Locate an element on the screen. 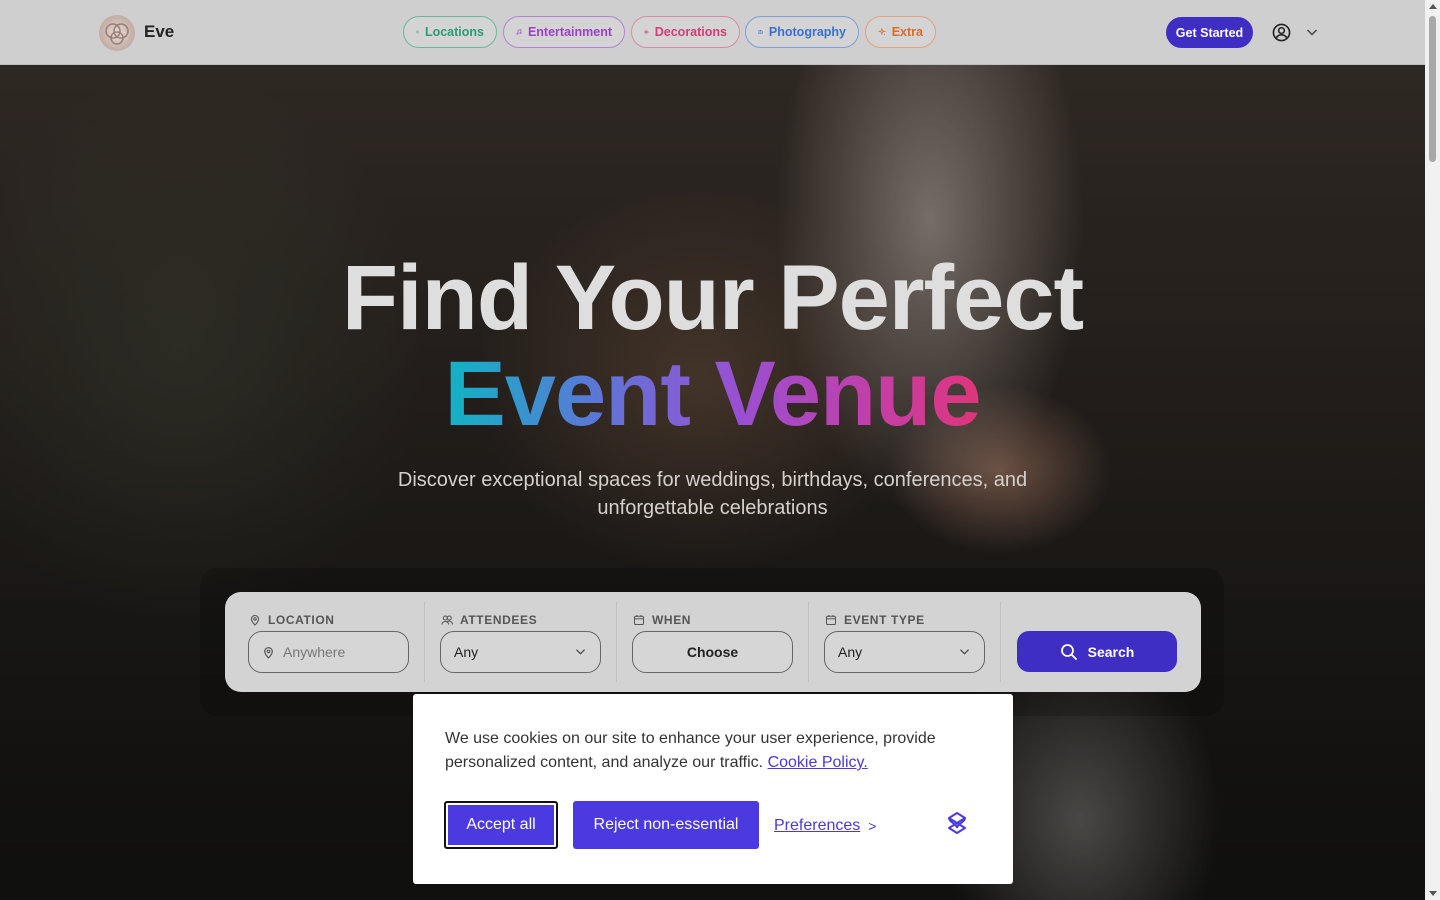 The width and height of the screenshot is (1440, 900). nav-chip-label: Extra is located at coordinates (907, 32).